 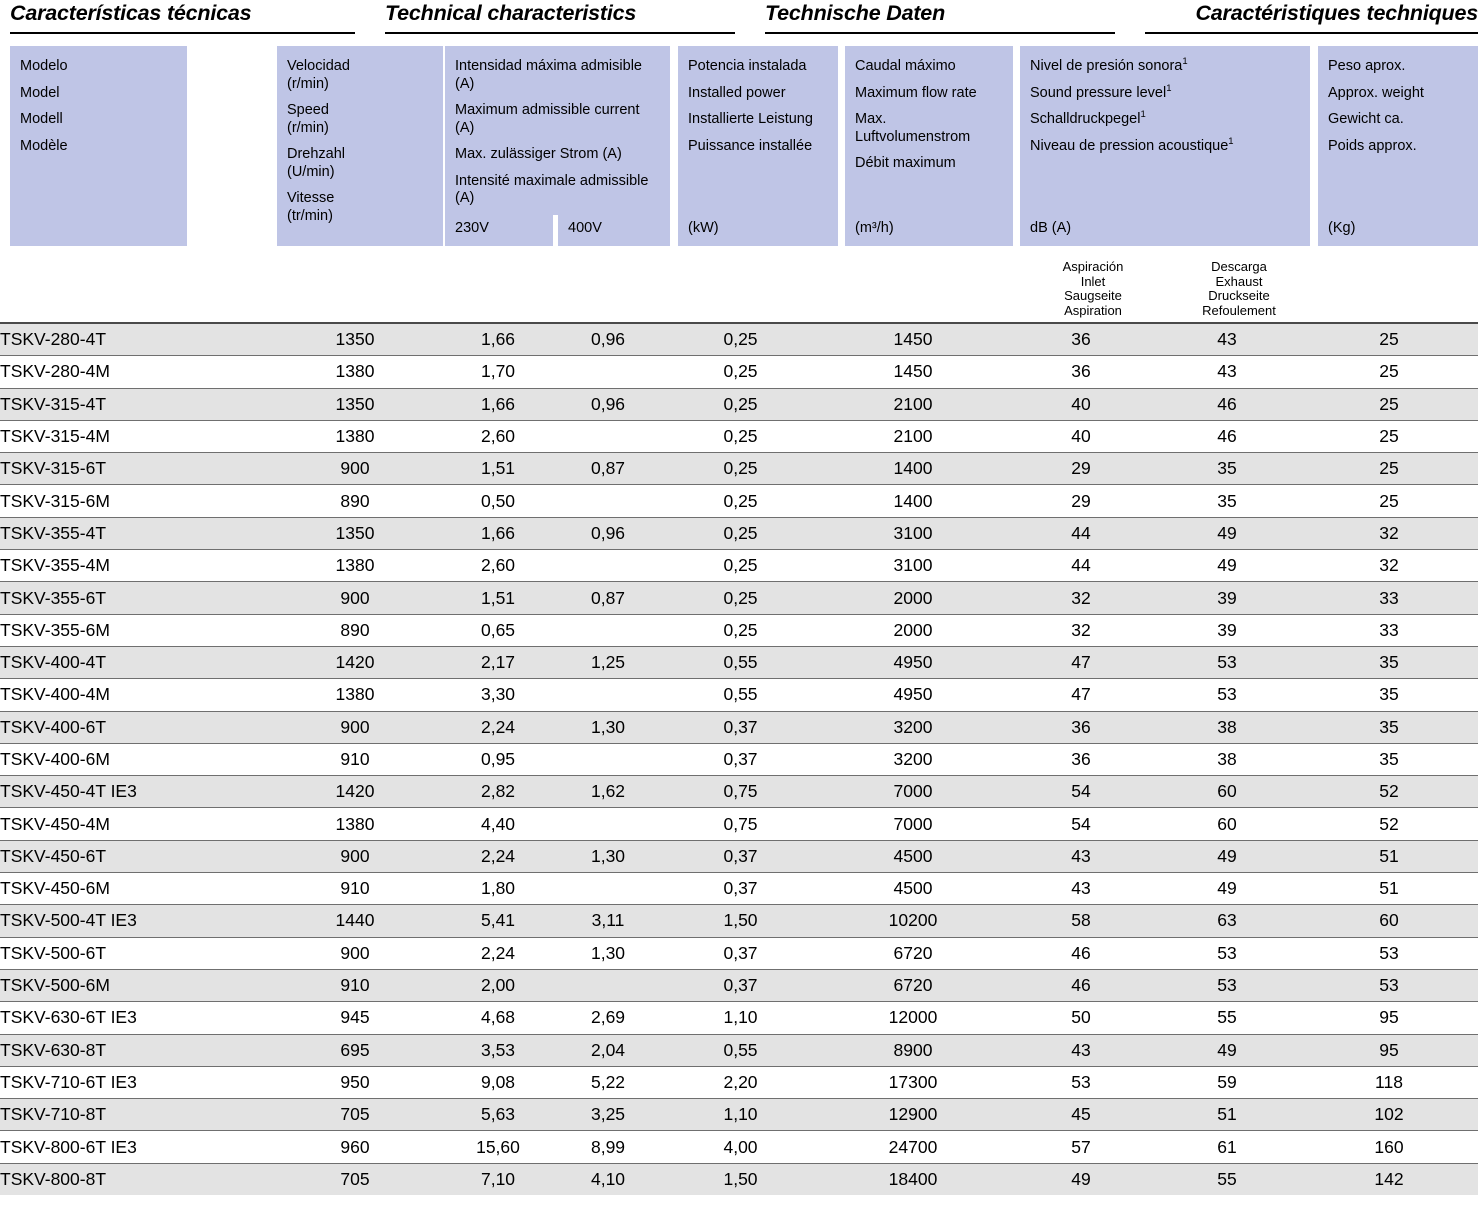 What do you see at coordinates (608, 791) in the screenshot?
I see `cell-value: 1,62` at bounding box center [608, 791].